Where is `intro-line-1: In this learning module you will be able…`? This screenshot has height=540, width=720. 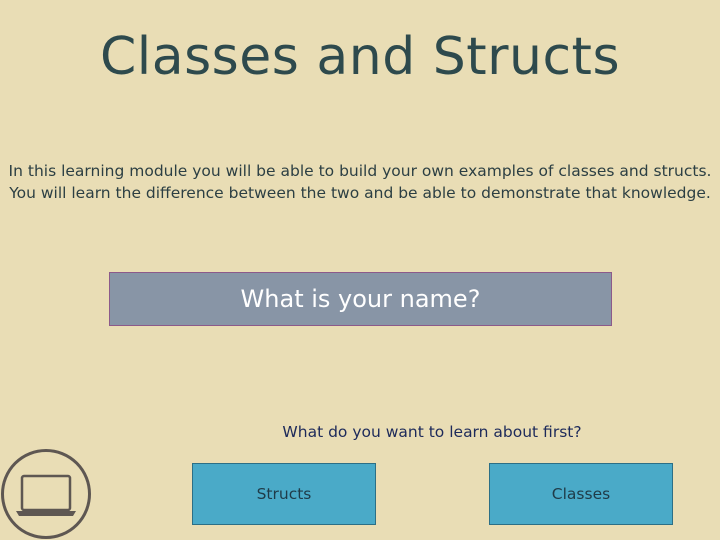
intro-line-1: In this learning module you will be able… is located at coordinates (360, 171).